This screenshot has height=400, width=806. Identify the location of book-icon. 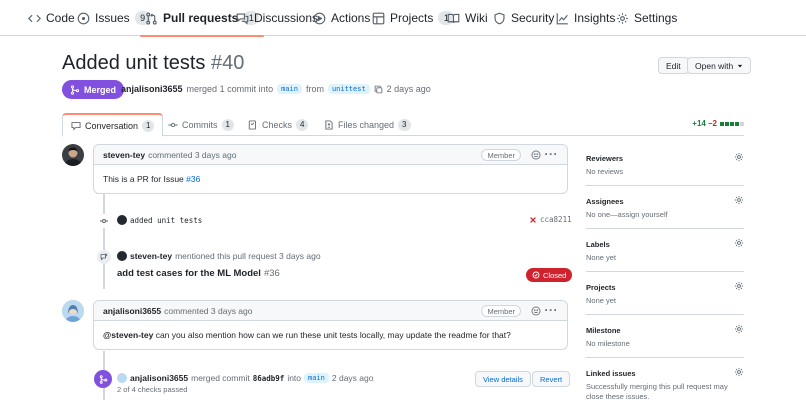
(453, 18).